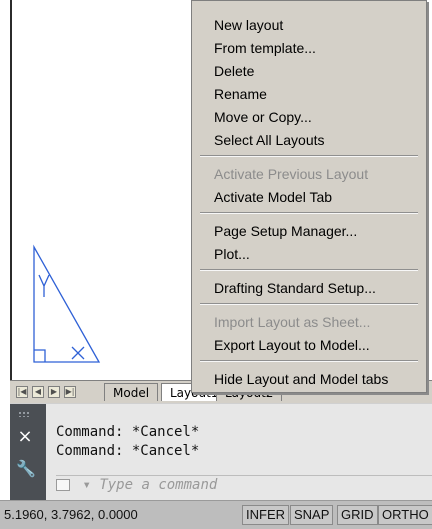  I want to click on ortho-toggle: ORTHO, so click(405, 515).